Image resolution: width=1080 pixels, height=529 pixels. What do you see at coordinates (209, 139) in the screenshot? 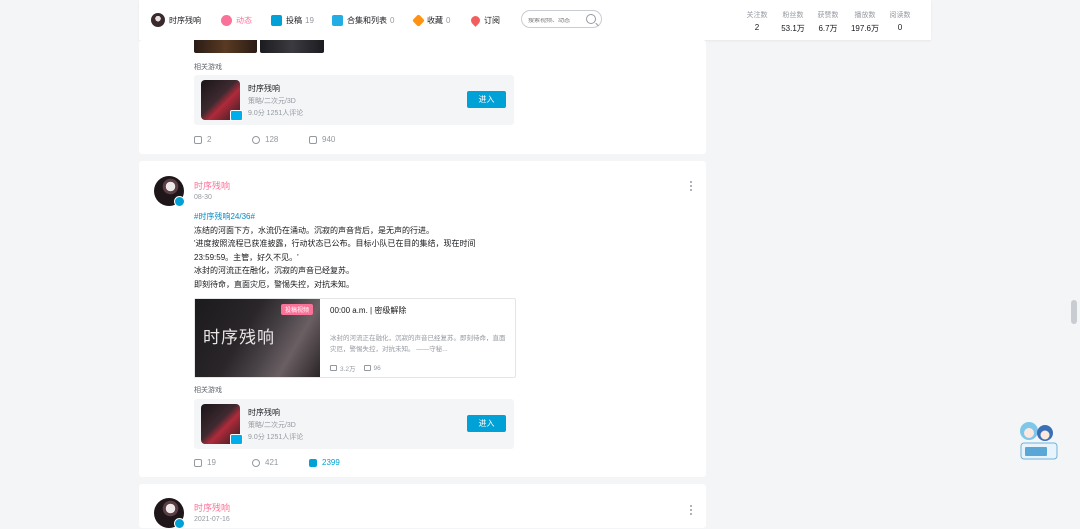
I see `share-count: 2` at bounding box center [209, 139].